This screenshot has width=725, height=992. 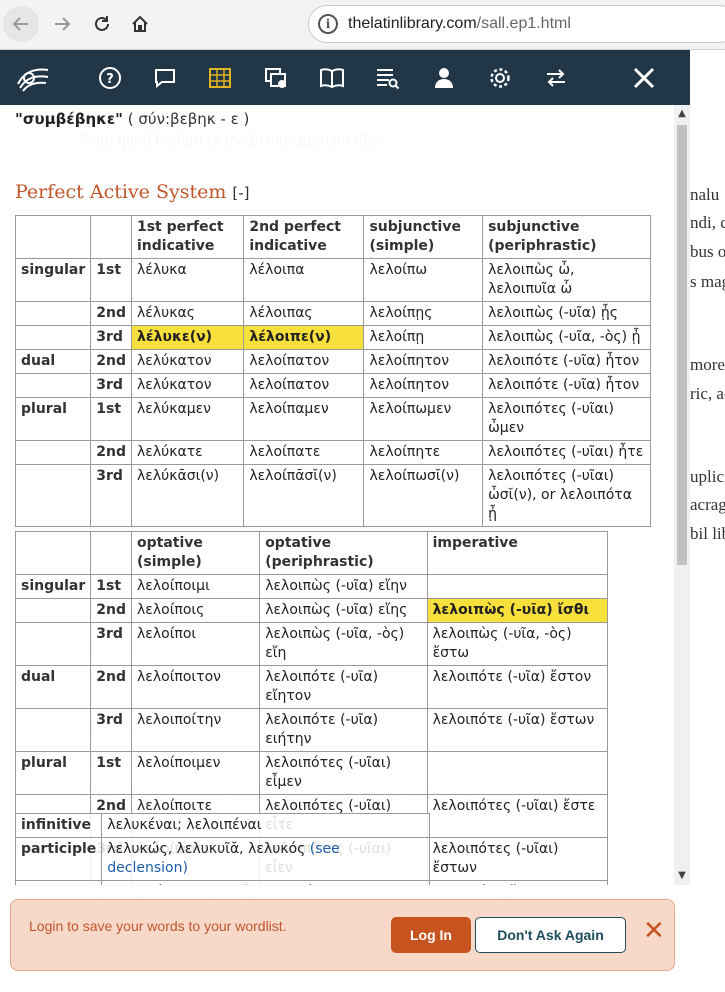 I want to click on comment-icon, so click(x=165, y=77).